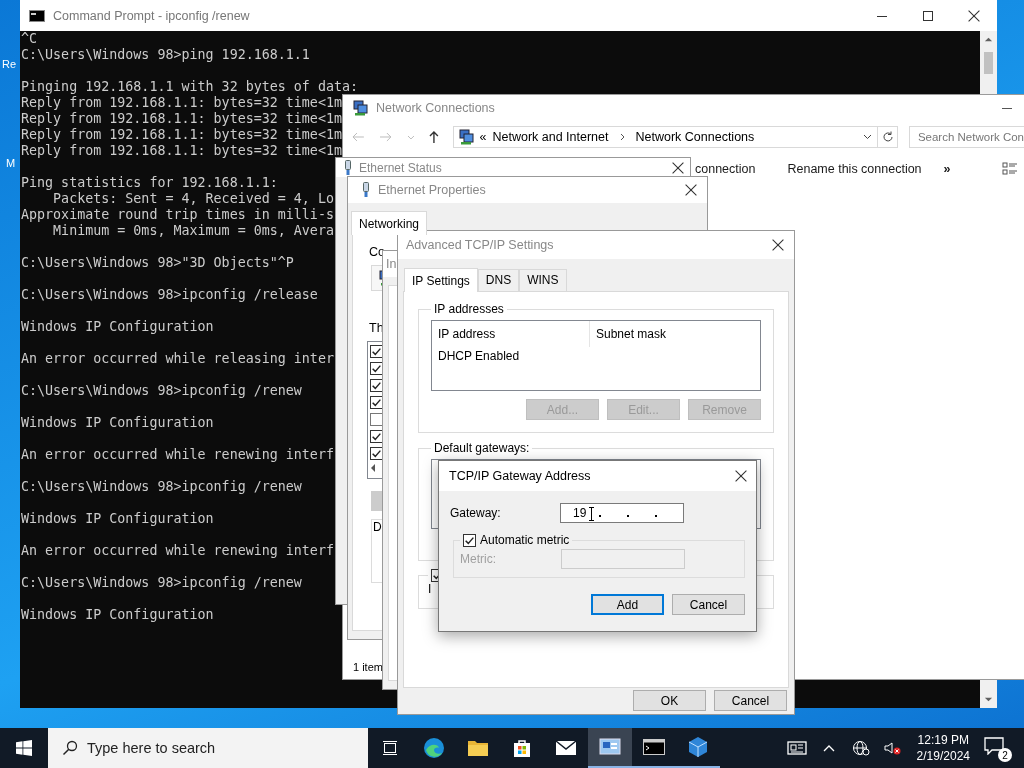  What do you see at coordinates (669, 700) in the screenshot?
I see `button: OK` at bounding box center [669, 700].